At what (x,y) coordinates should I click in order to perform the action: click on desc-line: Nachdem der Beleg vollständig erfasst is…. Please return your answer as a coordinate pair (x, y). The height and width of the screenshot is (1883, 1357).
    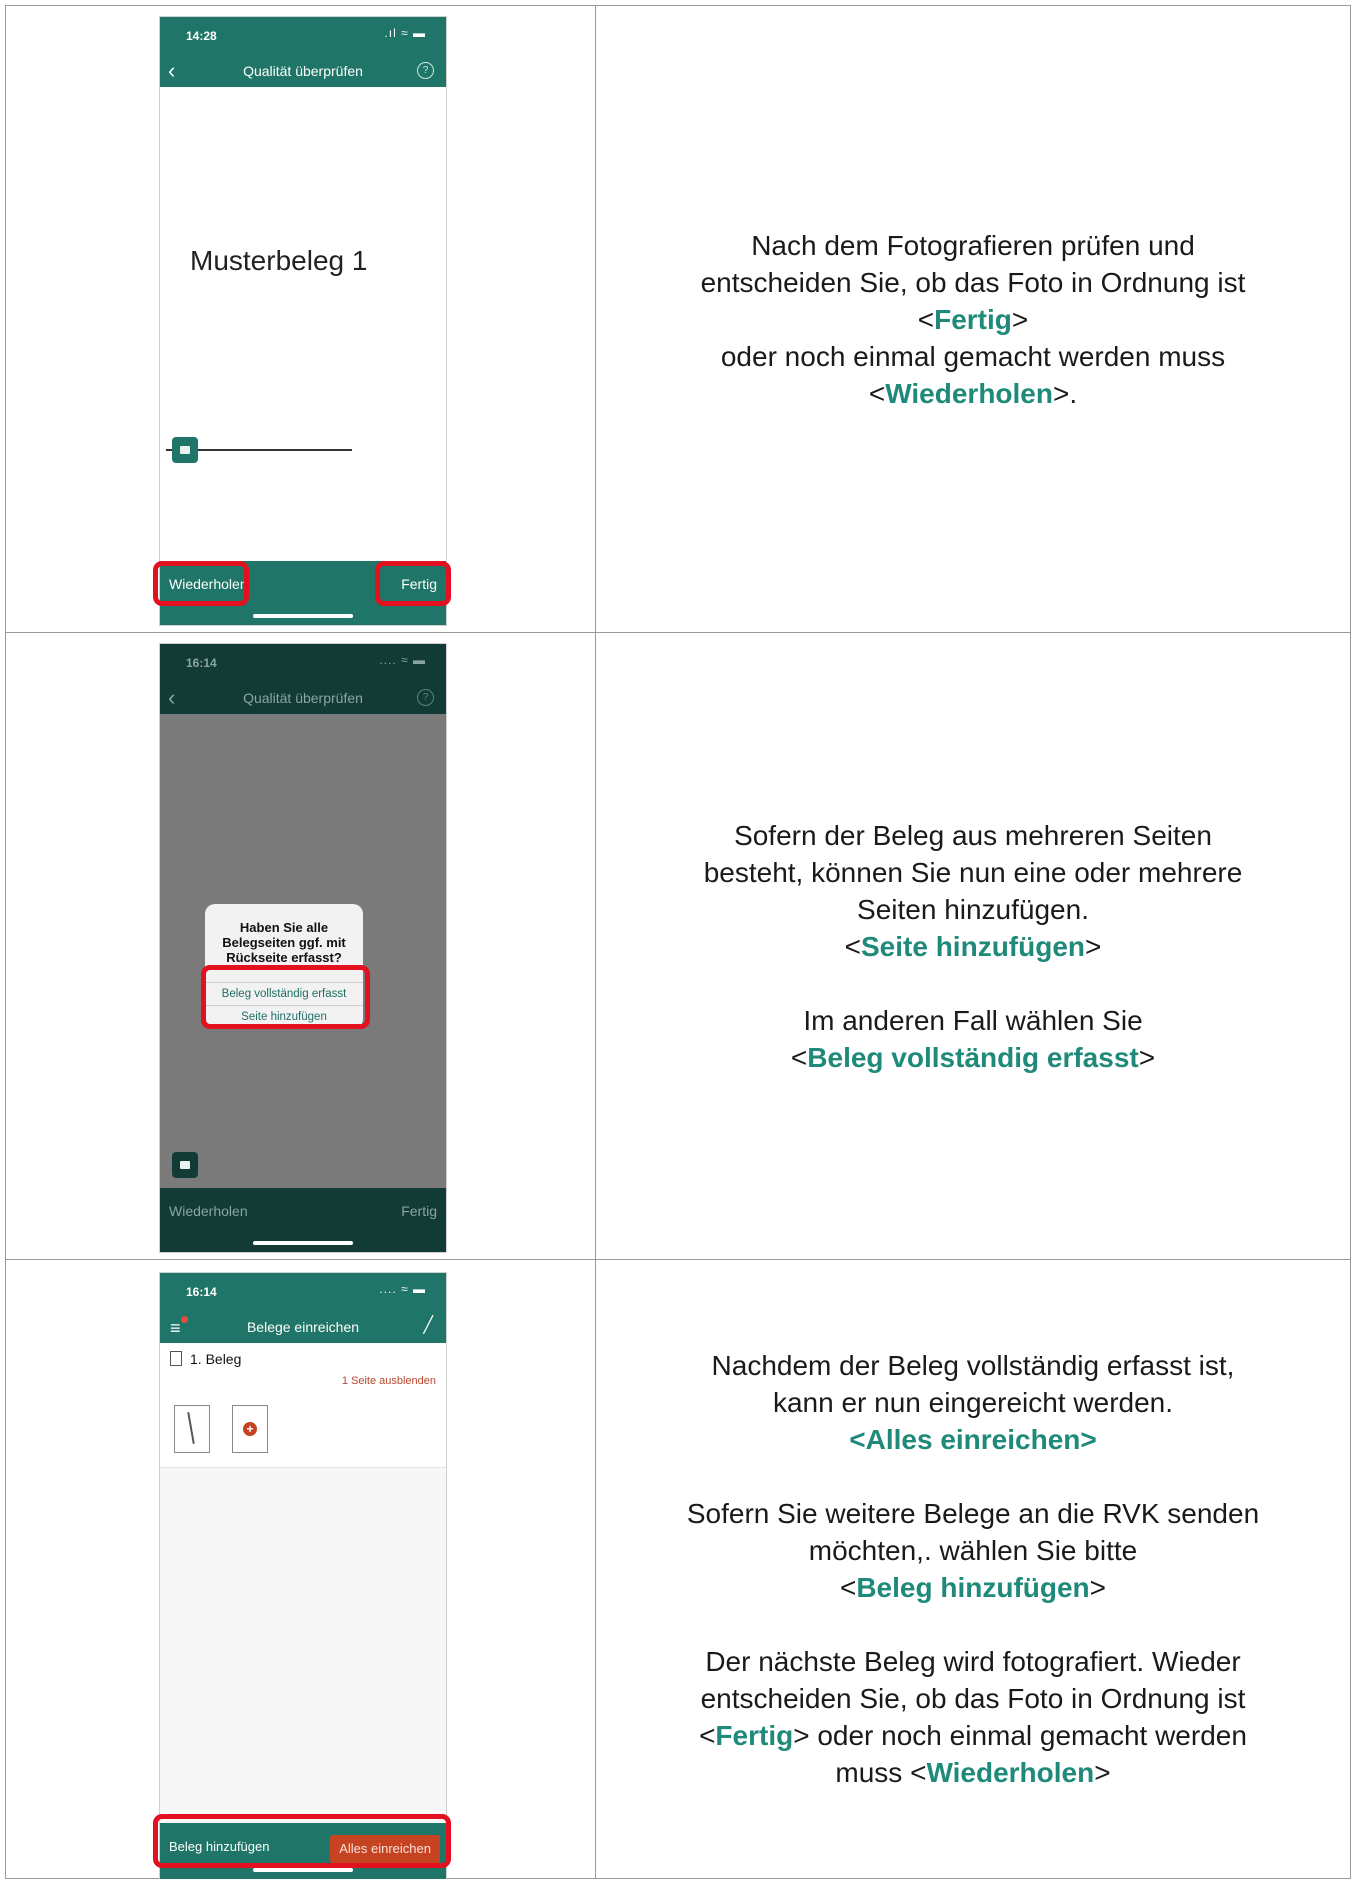
    Looking at the image, I should click on (973, 1365).